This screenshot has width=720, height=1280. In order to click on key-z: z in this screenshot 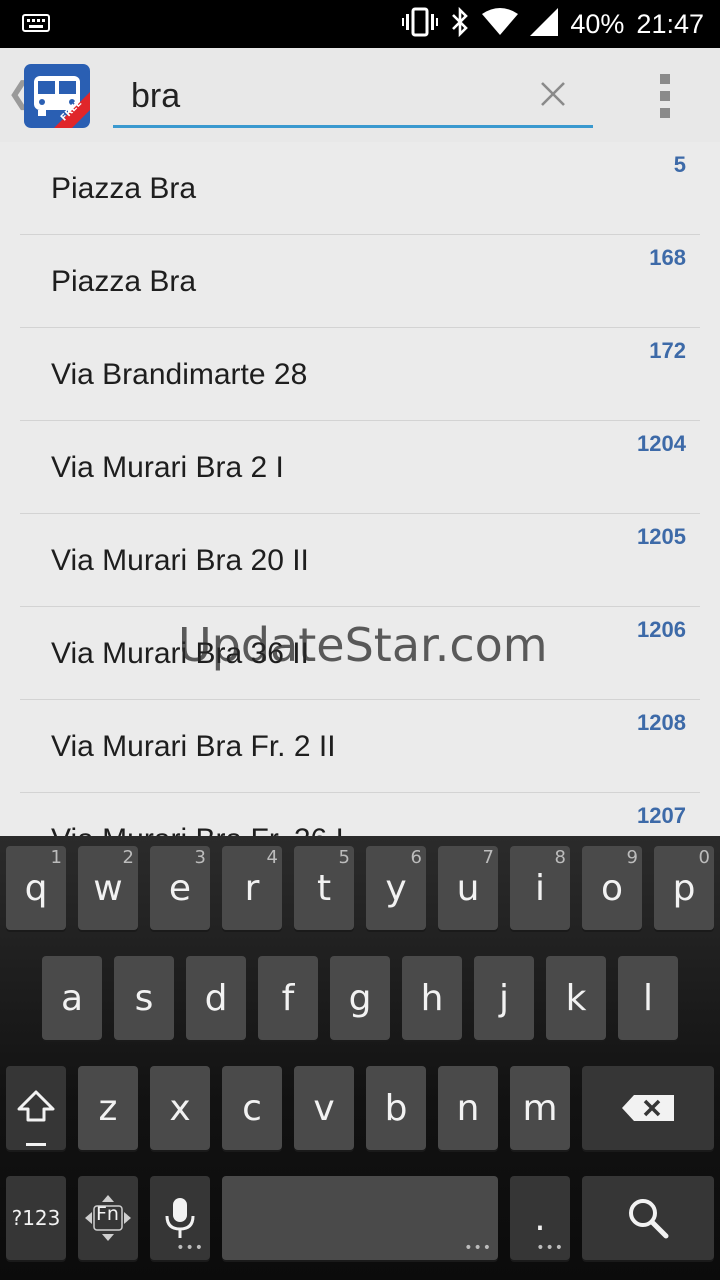, I will do `click(108, 1108)`.